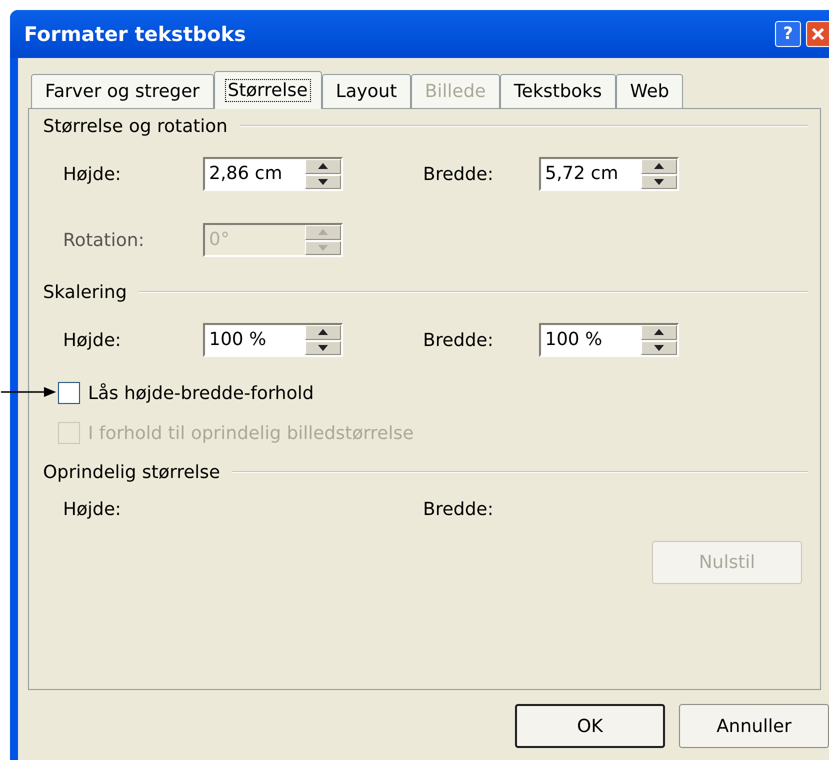  I want to click on help-button: ?, so click(788, 34).